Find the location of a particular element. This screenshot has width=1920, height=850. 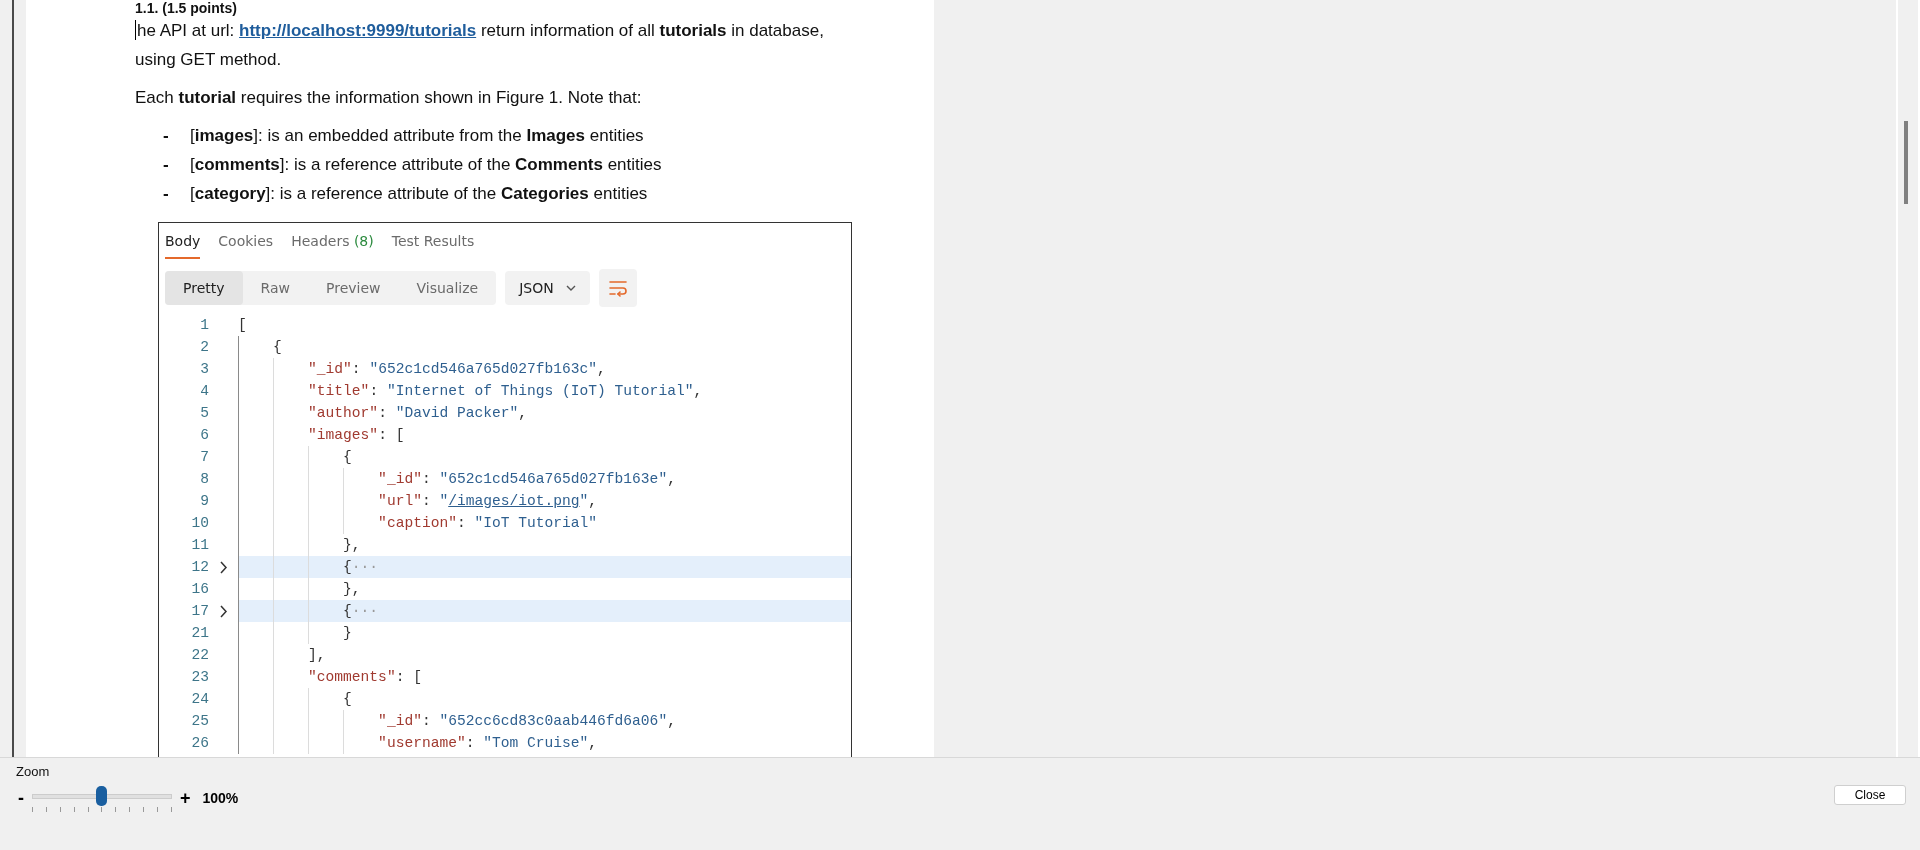

zoom-slider is located at coordinates (102, 798).